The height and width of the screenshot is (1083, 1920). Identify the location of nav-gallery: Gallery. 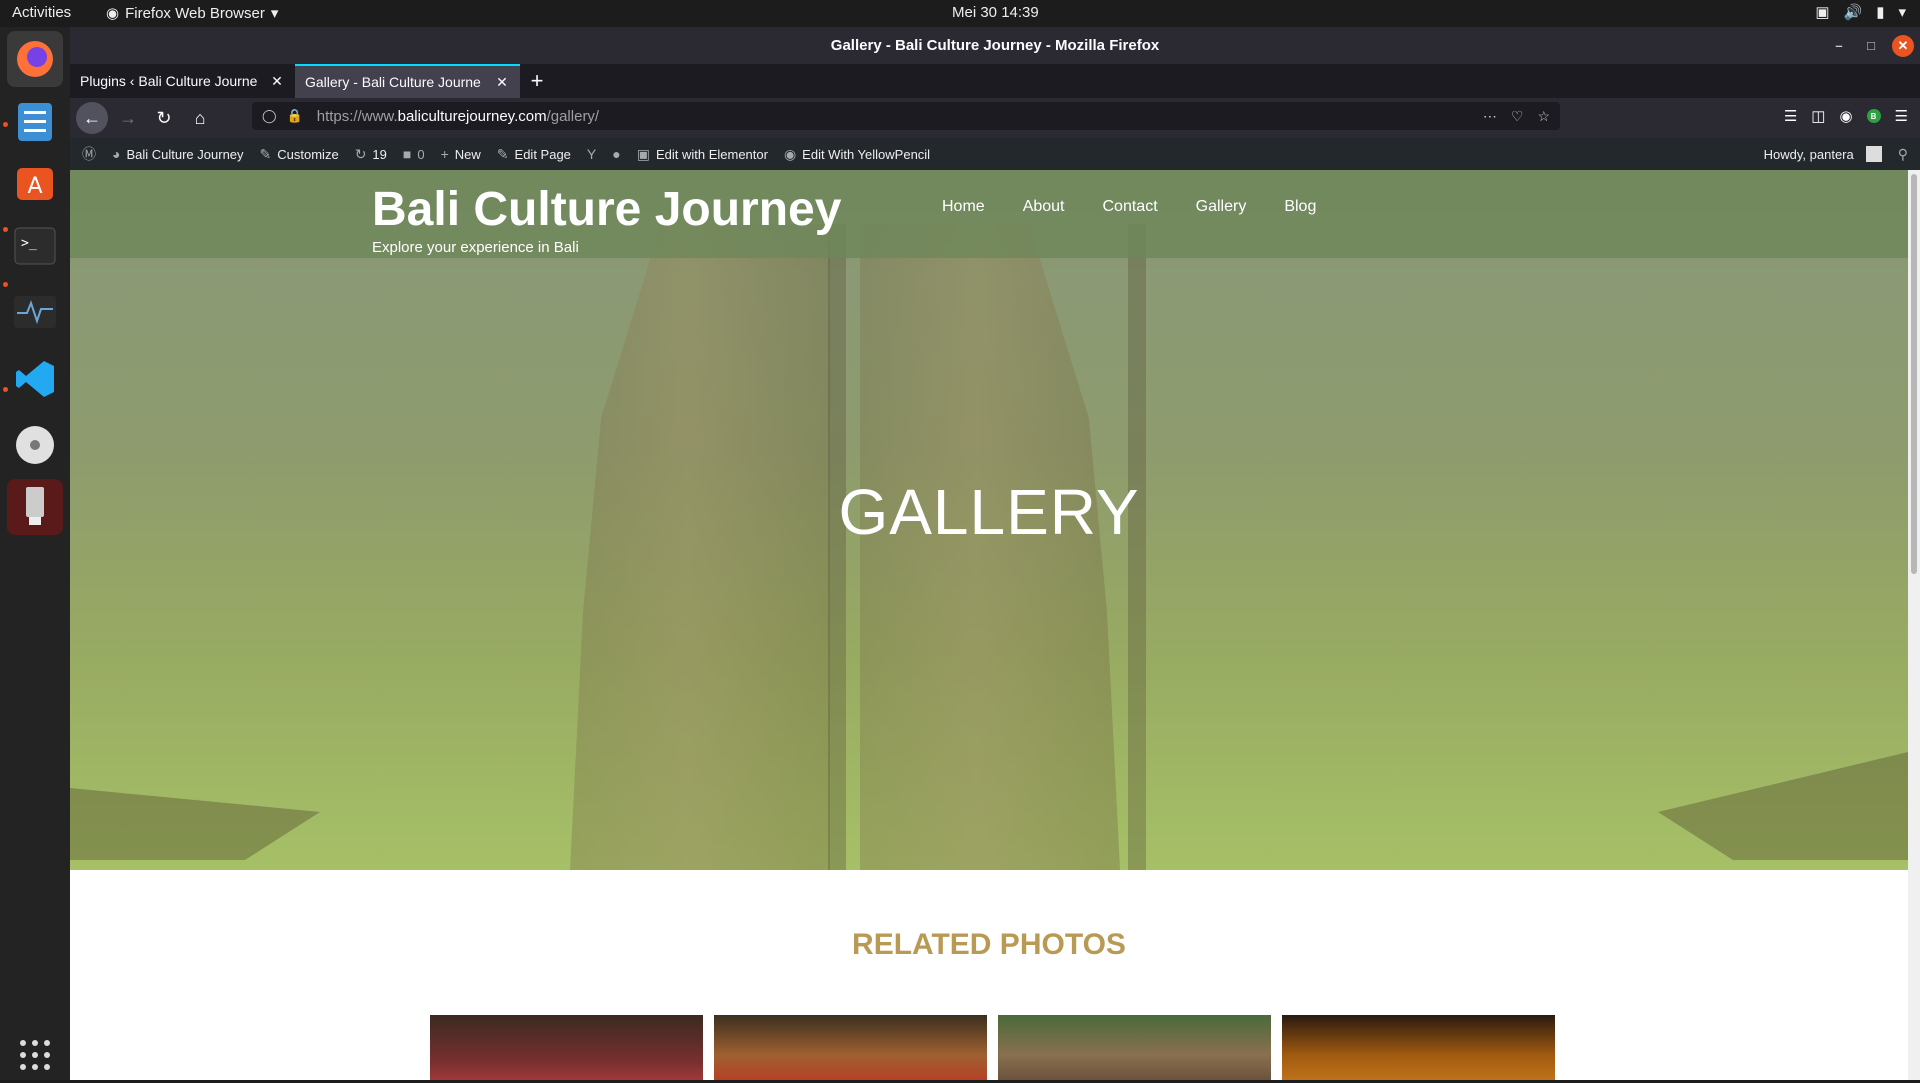
(1221, 207).